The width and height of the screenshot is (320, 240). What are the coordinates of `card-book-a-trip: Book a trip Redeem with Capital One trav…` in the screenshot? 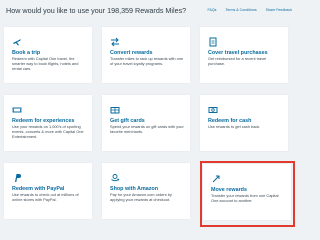 It's located at (48, 55).